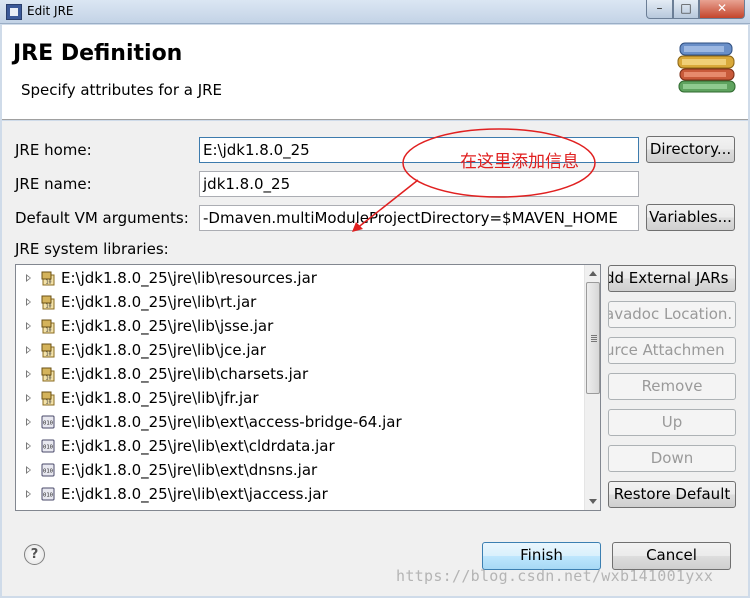 The width and height of the screenshot is (750, 598). I want to click on list-item: 10 E:\jdk1.8.0_25\jre\lib\jsse.jar, so click(304, 327).